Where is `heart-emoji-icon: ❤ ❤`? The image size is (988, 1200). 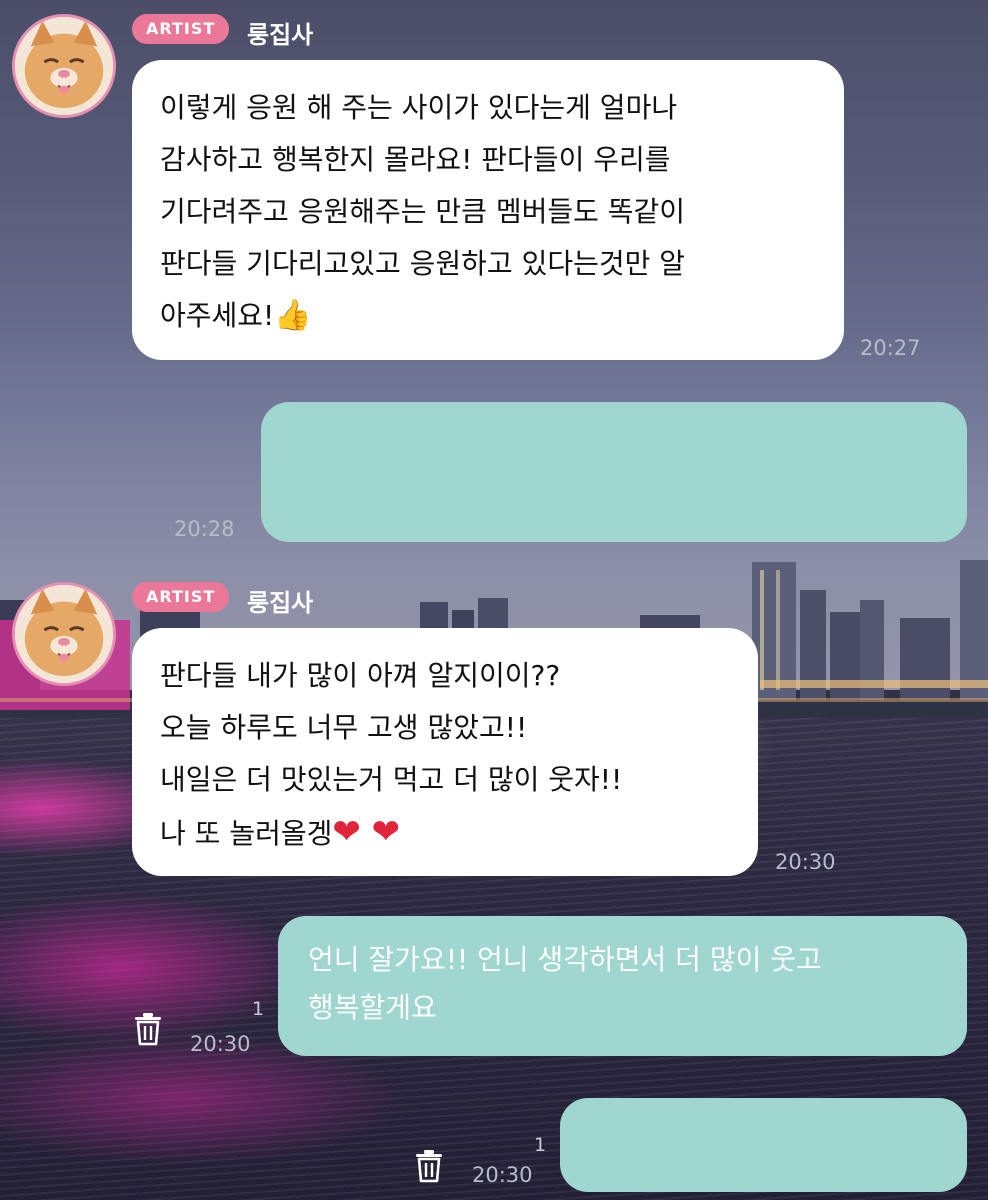 heart-emoji-icon: ❤ ❤ is located at coordinates (366, 832).